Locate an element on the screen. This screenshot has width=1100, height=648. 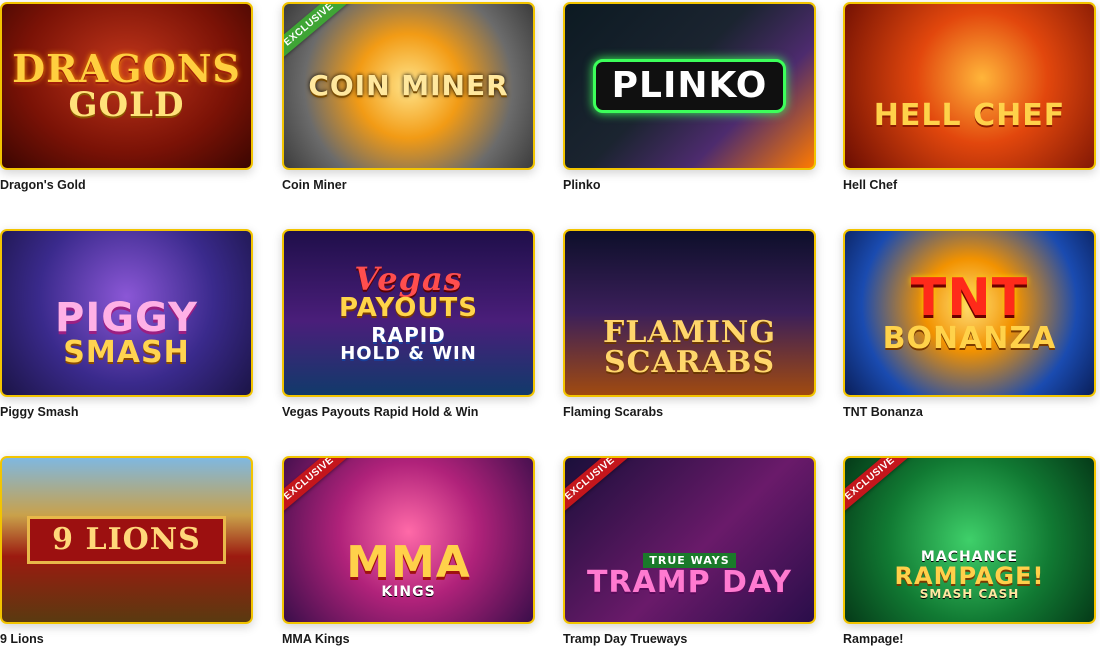
game-art-text: 9 LIONS is located at coordinates (126, 540).